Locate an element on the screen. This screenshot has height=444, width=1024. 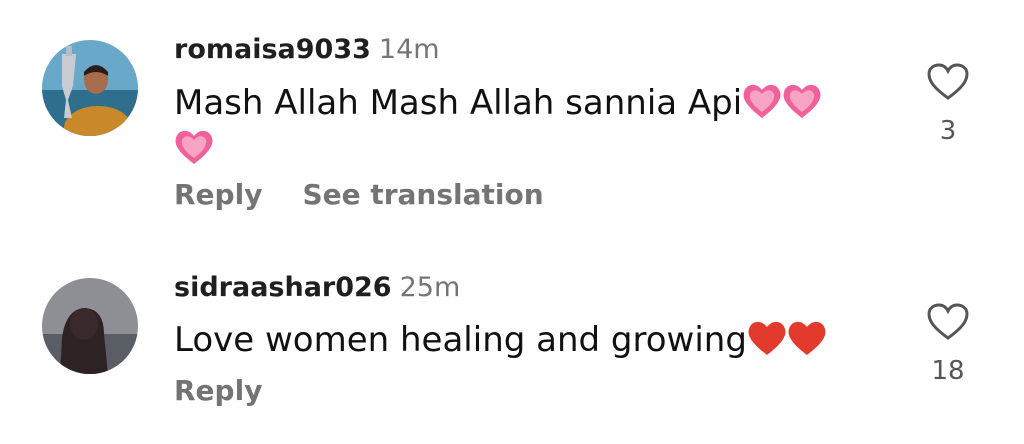
comment-header: sidraashar026 25m is located at coordinates (317, 287).